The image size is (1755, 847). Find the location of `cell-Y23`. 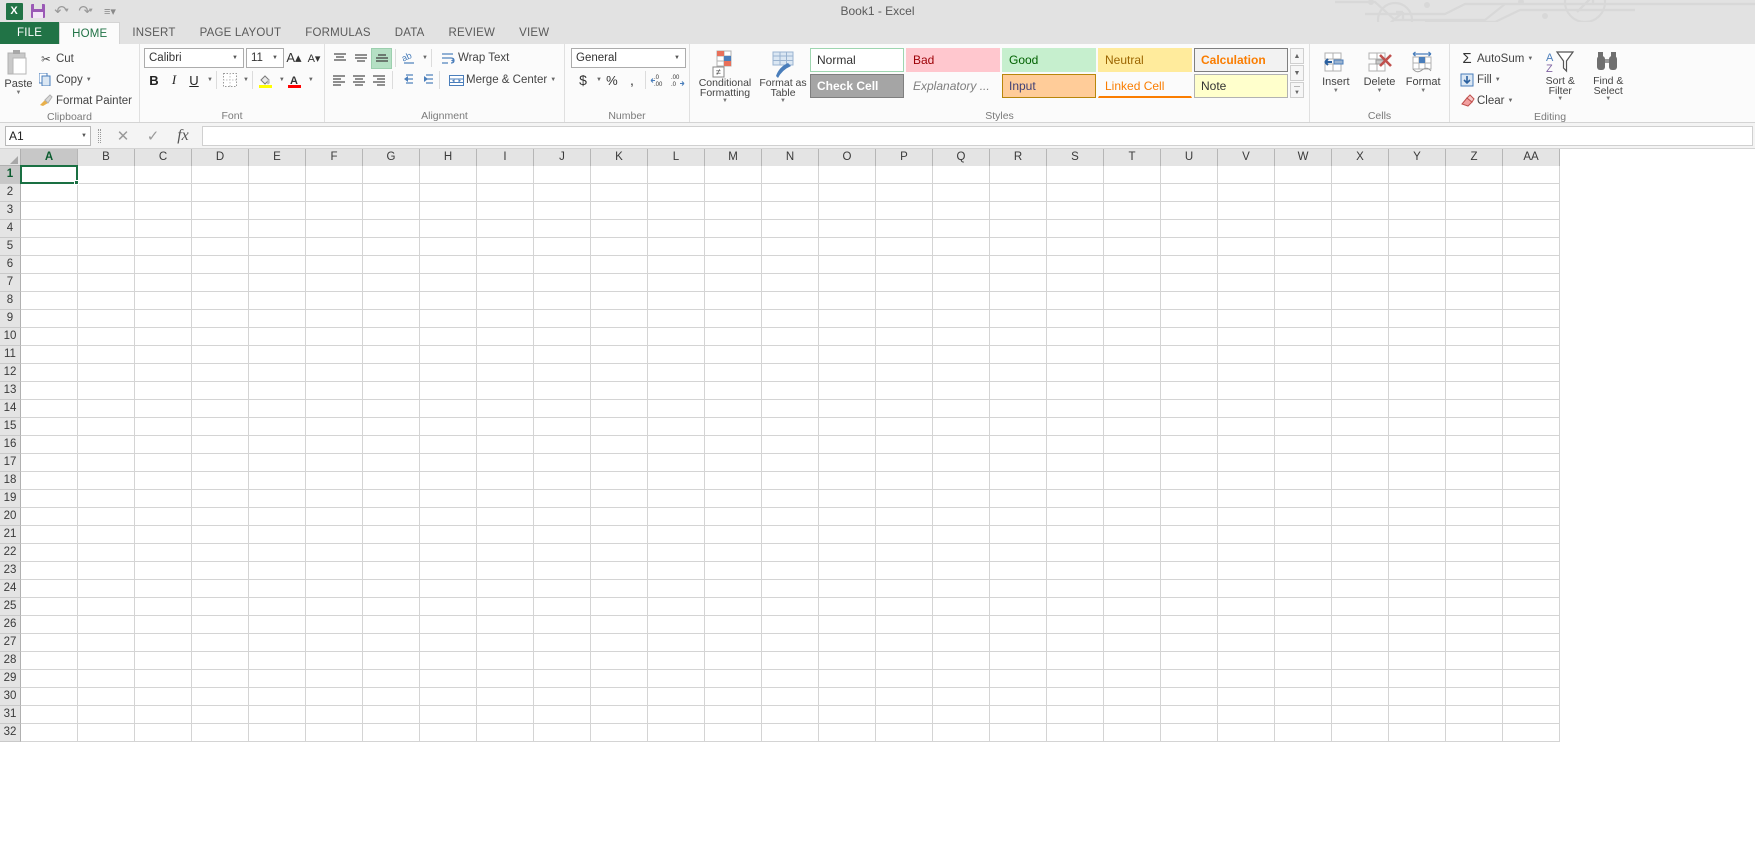

cell-Y23 is located at coordinates (1417, 571).